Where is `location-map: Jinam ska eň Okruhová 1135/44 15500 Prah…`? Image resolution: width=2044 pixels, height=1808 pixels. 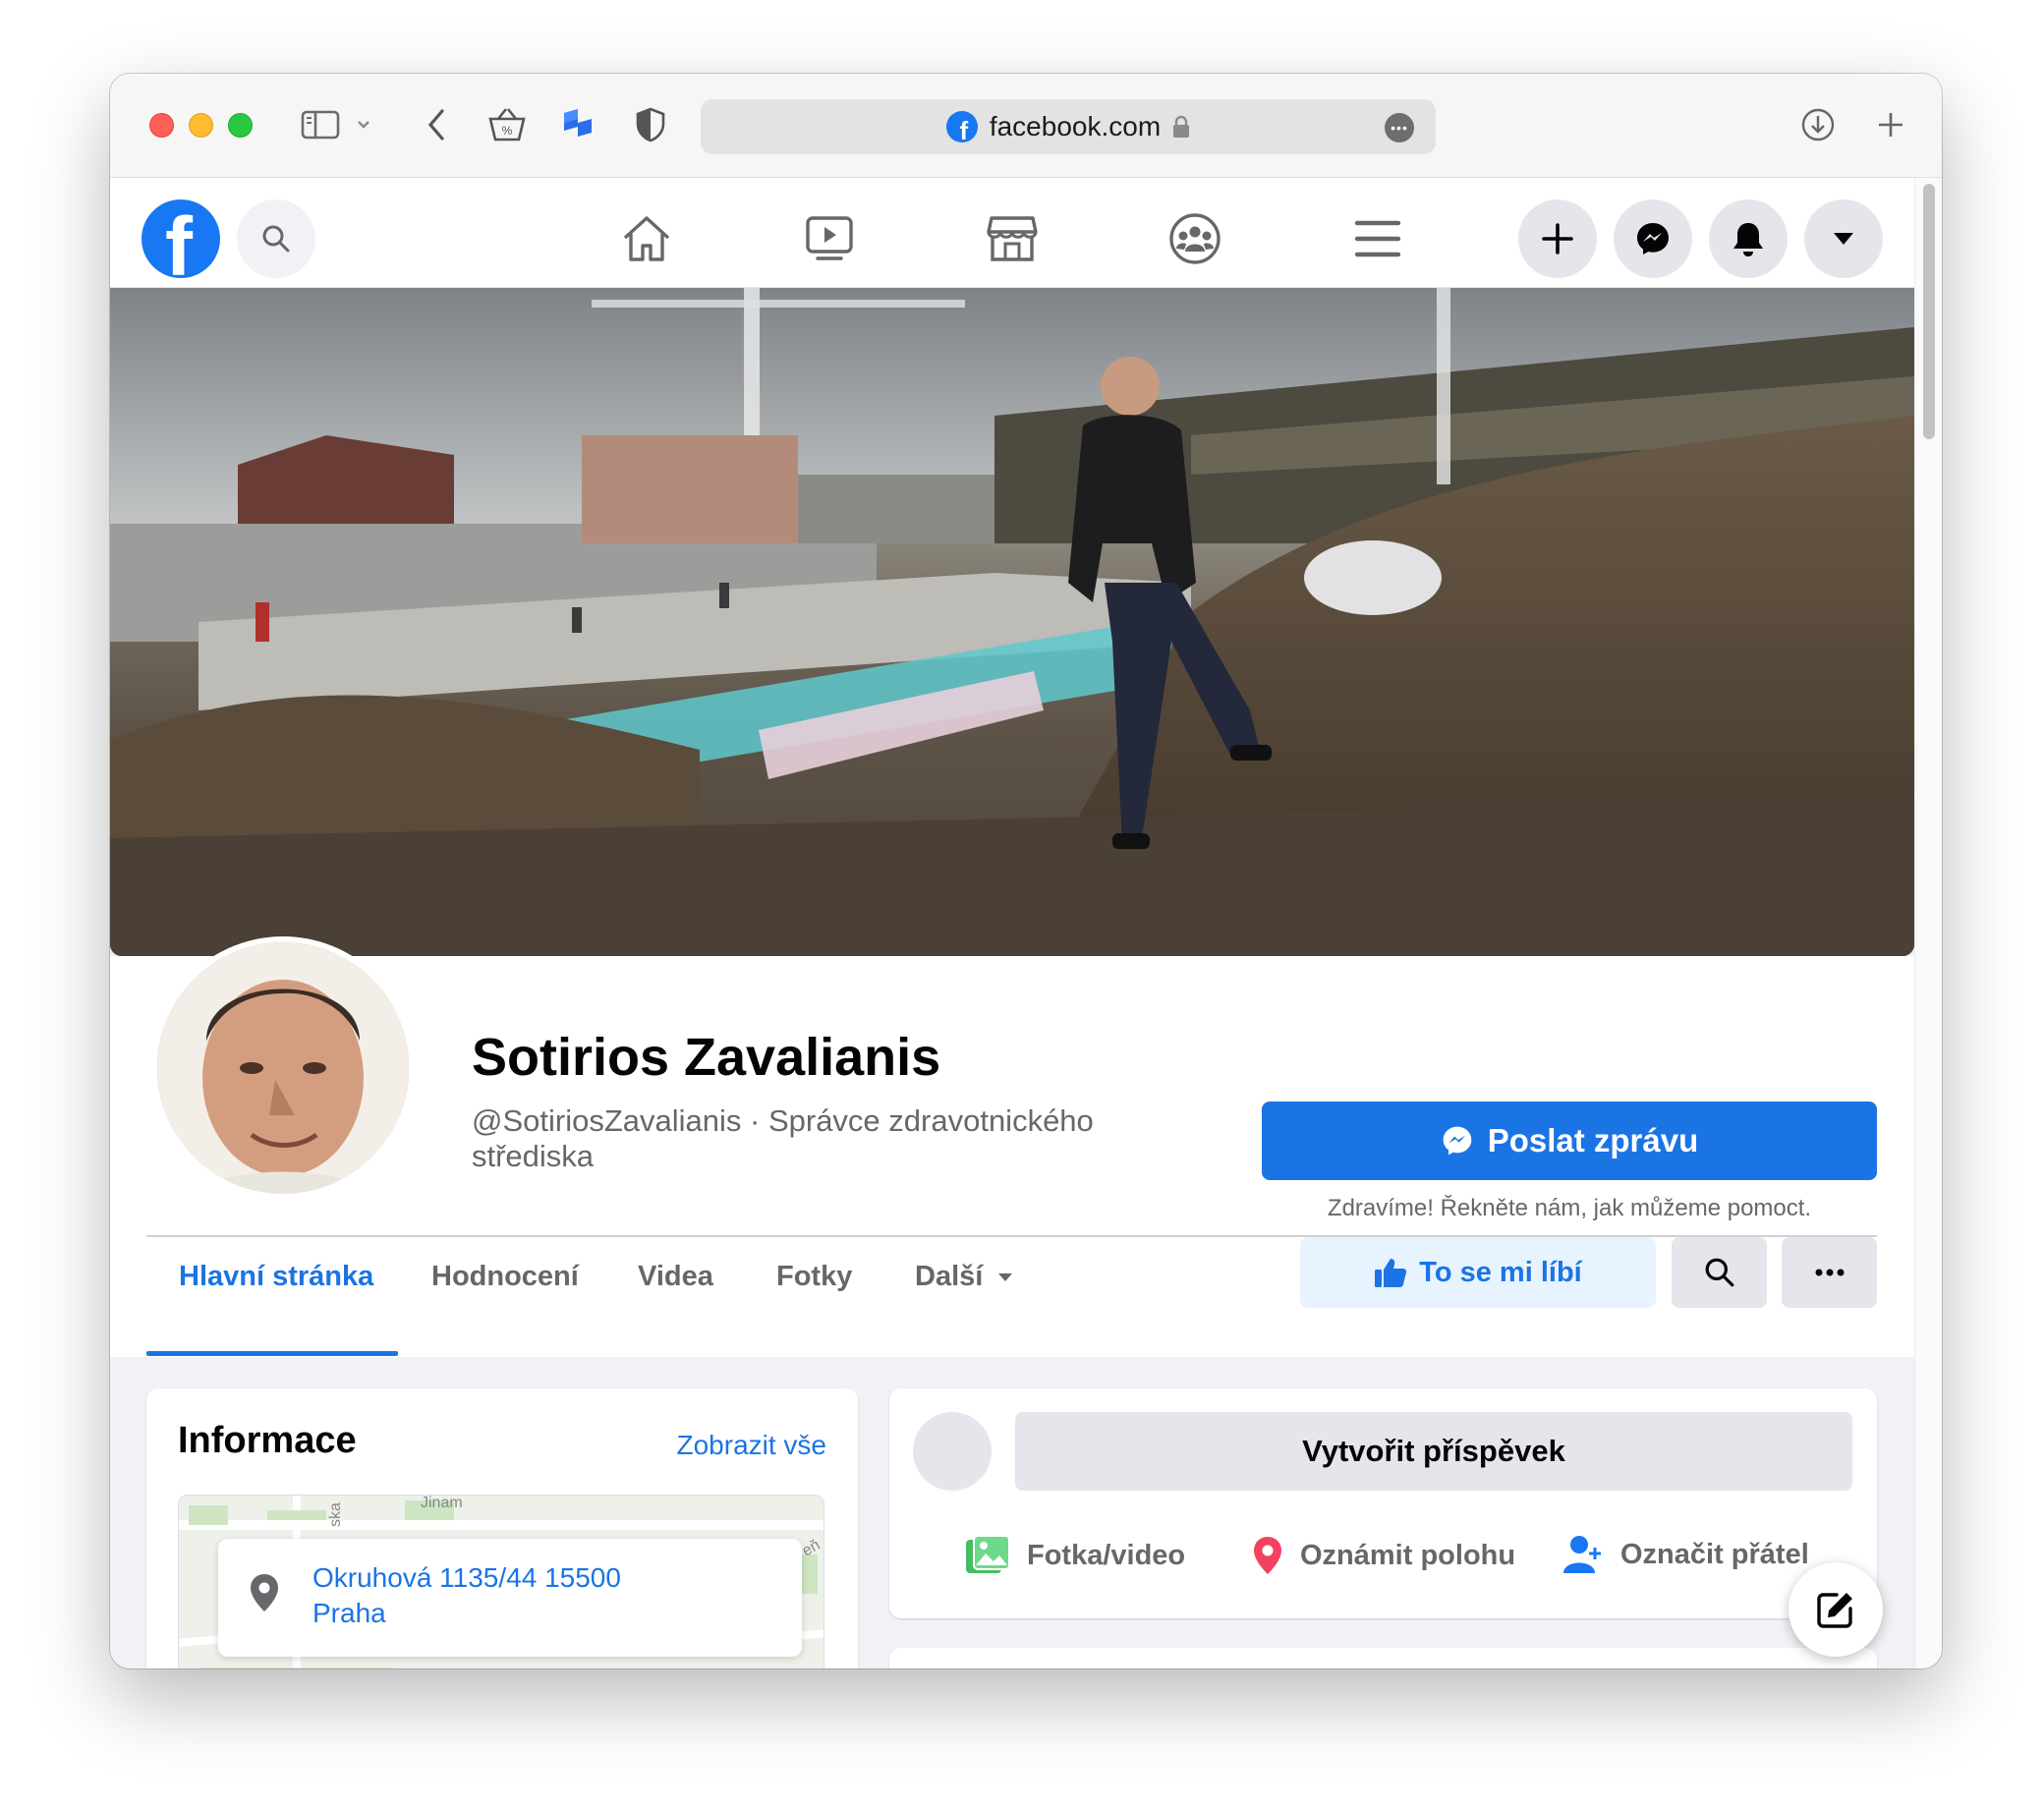
location-map: Jinam ska eň Okruhová 1135/44 15500 Prah… is located at coordinates (501, 1581).